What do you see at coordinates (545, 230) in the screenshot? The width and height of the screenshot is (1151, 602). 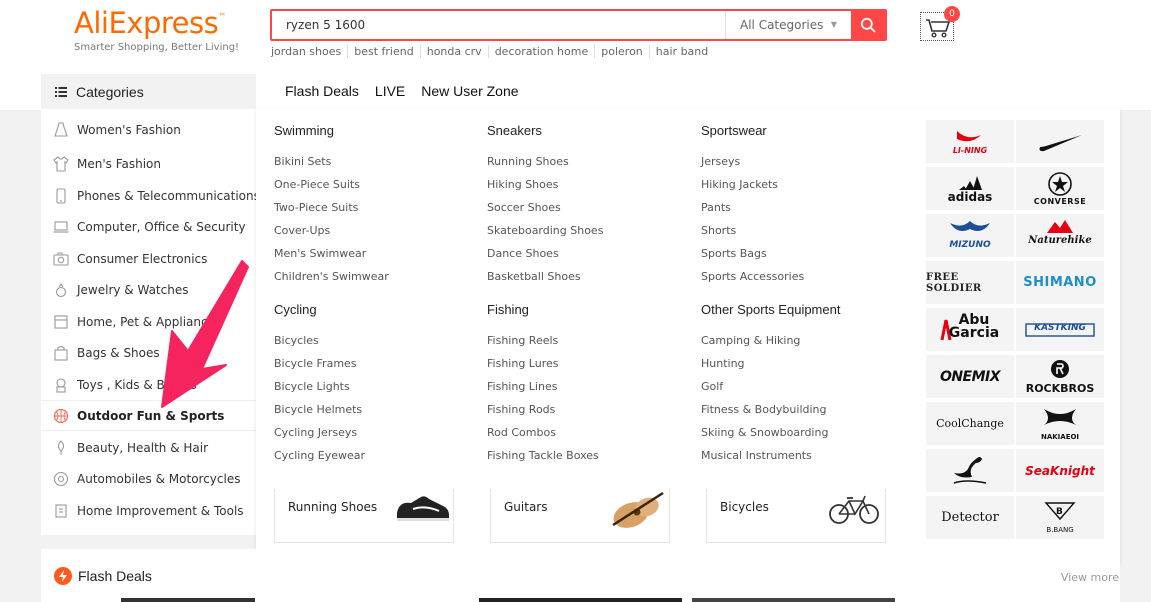 I see `subcategory-link: Skateboarding Shoes` at bounding box center [545, 230].